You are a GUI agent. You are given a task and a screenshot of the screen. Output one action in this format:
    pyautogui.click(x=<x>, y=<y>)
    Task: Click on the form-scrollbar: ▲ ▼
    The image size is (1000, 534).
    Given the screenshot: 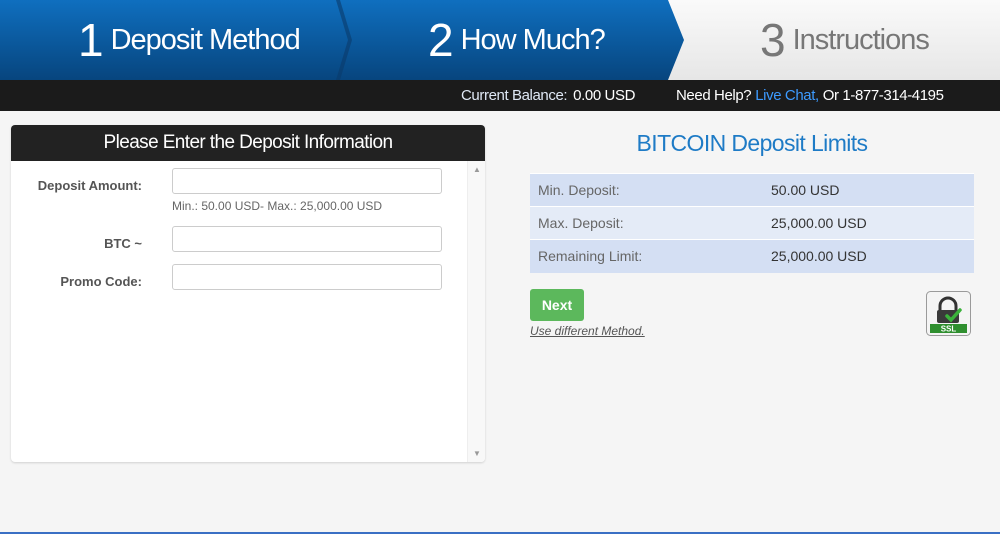 What is the action you would take?
    pyautogui.click(x=476, y=311)
    